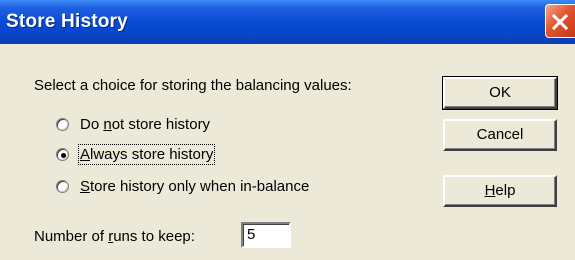 The width and height of the screenshot is (575, 260). I want to click on window-title: Store History, so click(67, 21).